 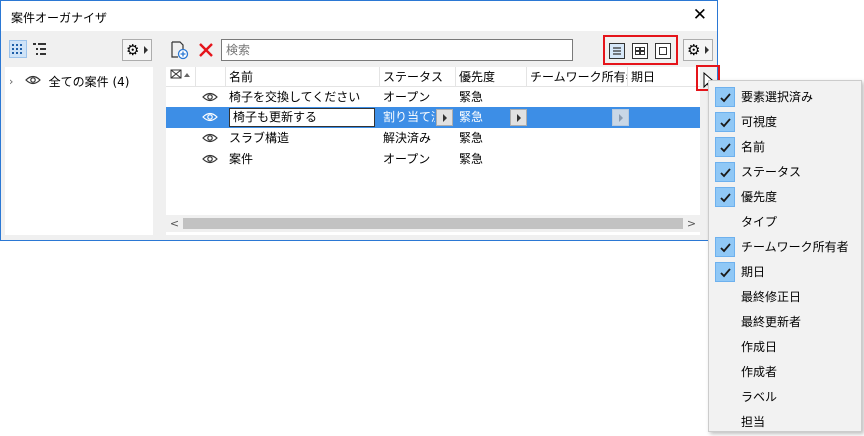 I want to click on table-row: 椅子も更新する 割り当て済 緊急, so click(x=433, y=117).